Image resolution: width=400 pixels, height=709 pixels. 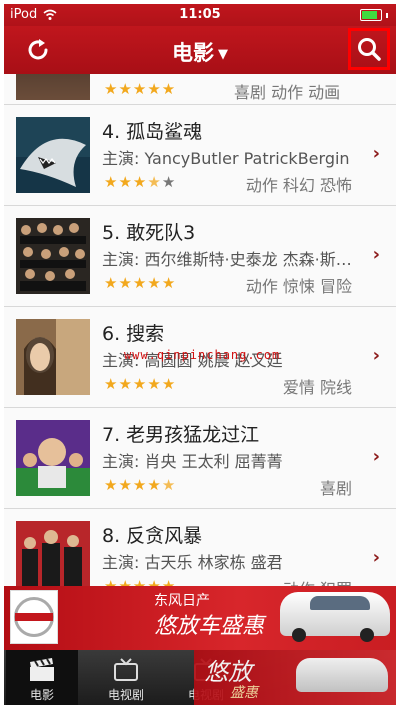 What do you see at coordinates (200, 547) in the screenshot?
I see `list-item: 8. 反贪风暴 主演: 古天乐 林家栋 盛君 ★★★★★ 动作 犯罪 ›` at bounding box center [200, 547].